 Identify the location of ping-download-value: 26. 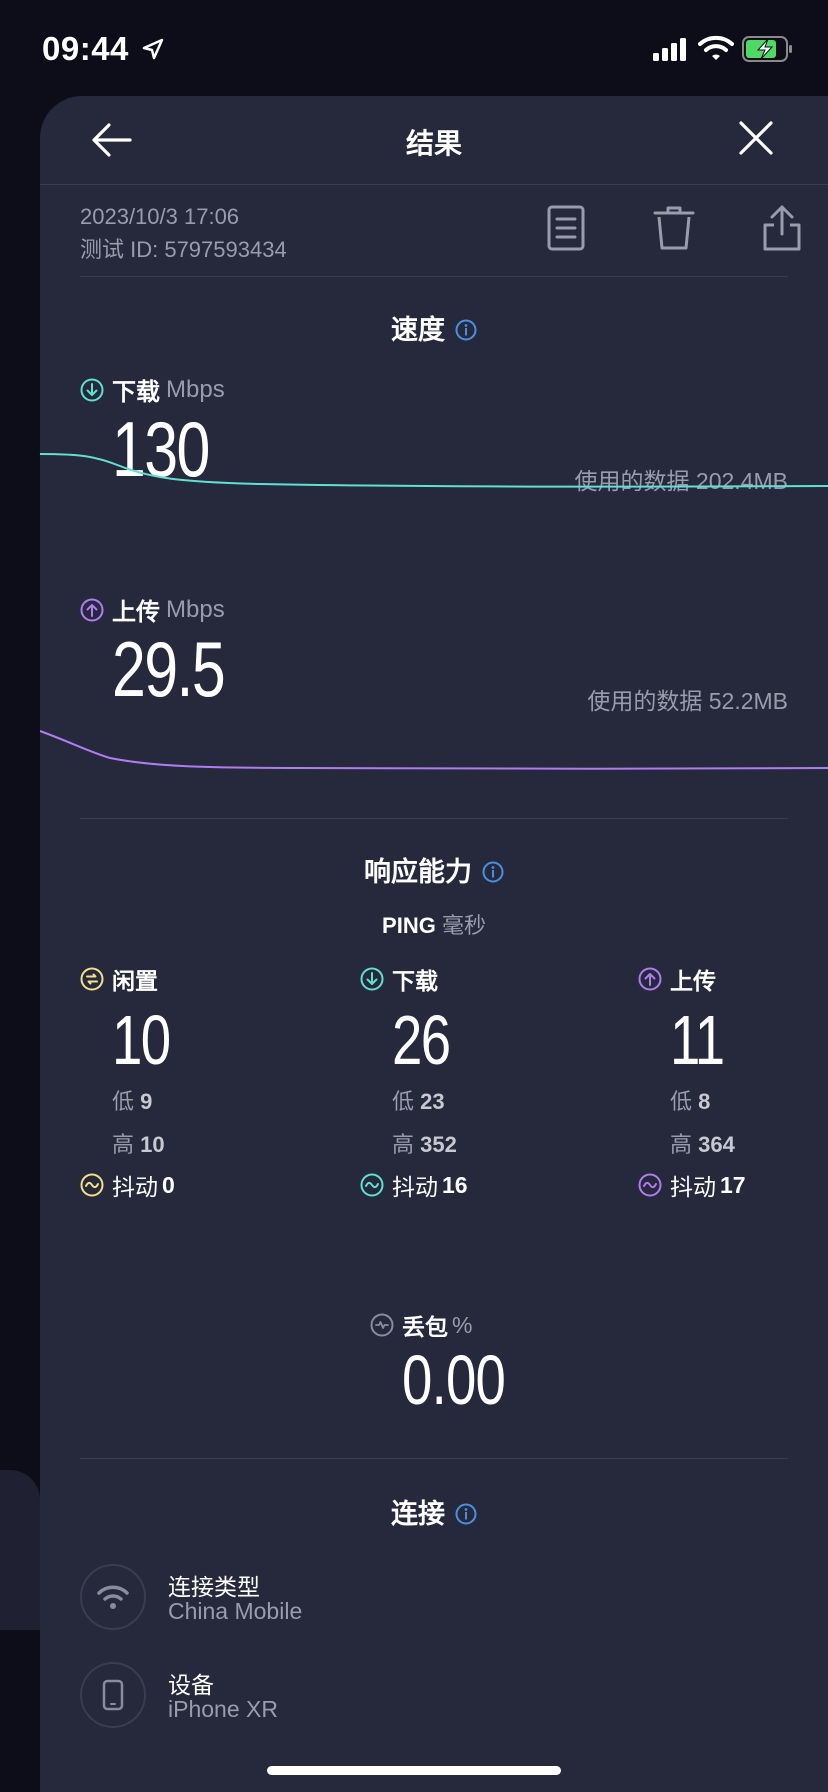
(421, 1040).